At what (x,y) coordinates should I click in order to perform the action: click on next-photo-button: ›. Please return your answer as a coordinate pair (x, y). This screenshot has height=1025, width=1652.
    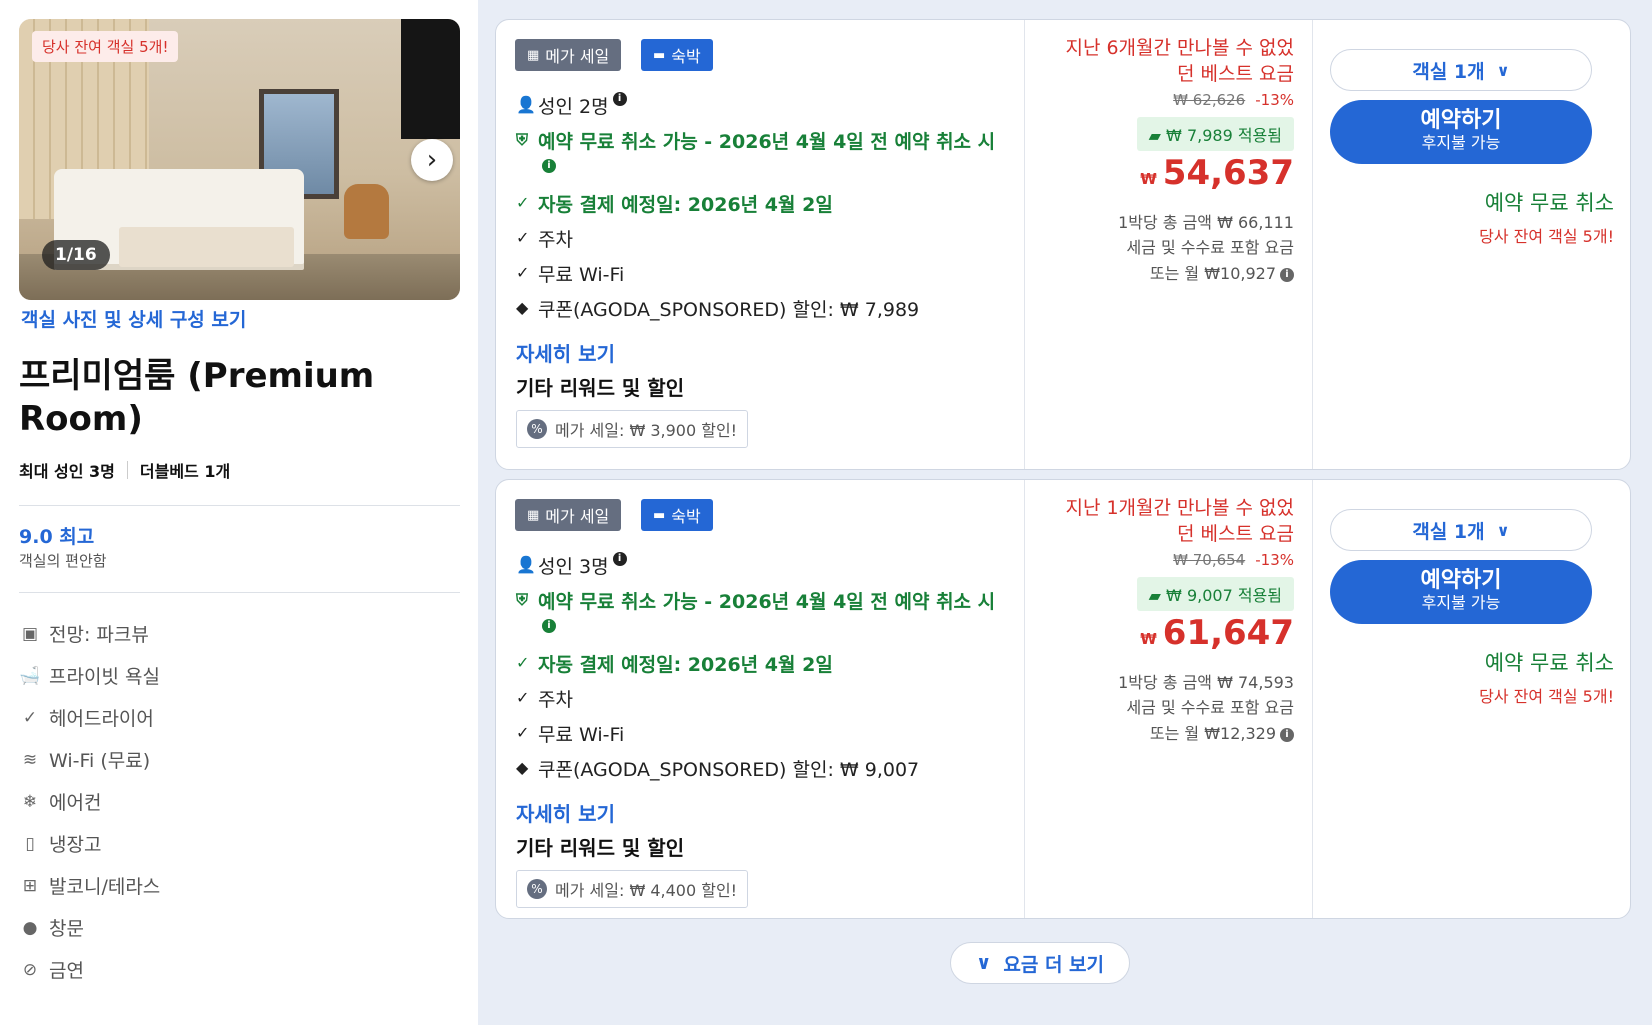
    Looking at the image, I should click on (432, 160).